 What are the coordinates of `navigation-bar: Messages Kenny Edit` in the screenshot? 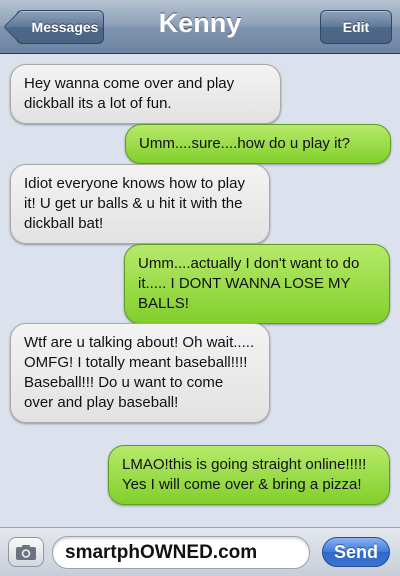 It's located at (200, 27).